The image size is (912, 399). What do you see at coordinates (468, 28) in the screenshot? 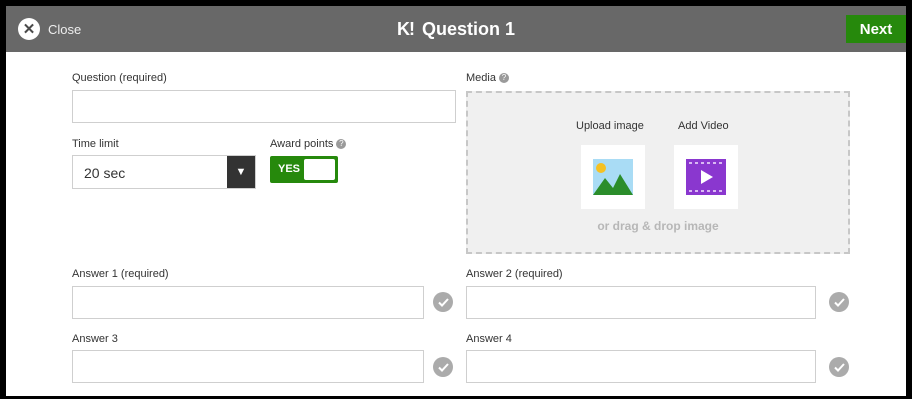
I see `question-title: Question 1` at bounding box center [468, 28].